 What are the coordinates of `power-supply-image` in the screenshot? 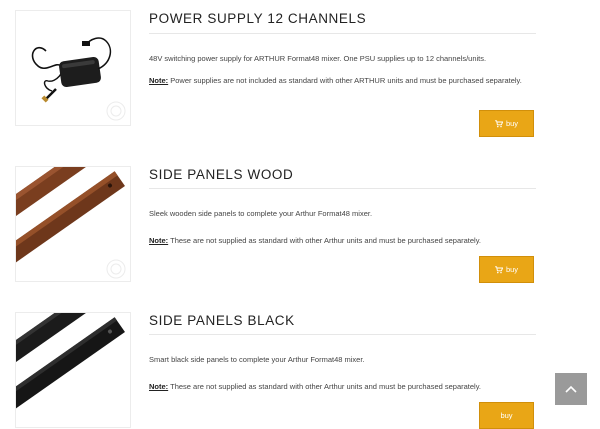 It's located at (78, 79).